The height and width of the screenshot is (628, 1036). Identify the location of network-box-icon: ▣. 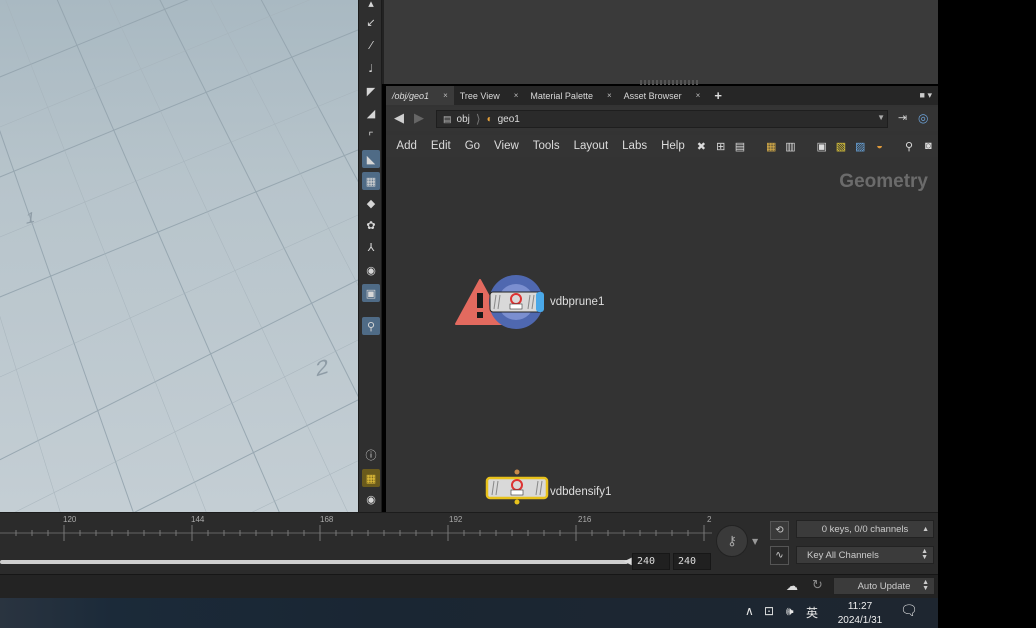
(821, 146).